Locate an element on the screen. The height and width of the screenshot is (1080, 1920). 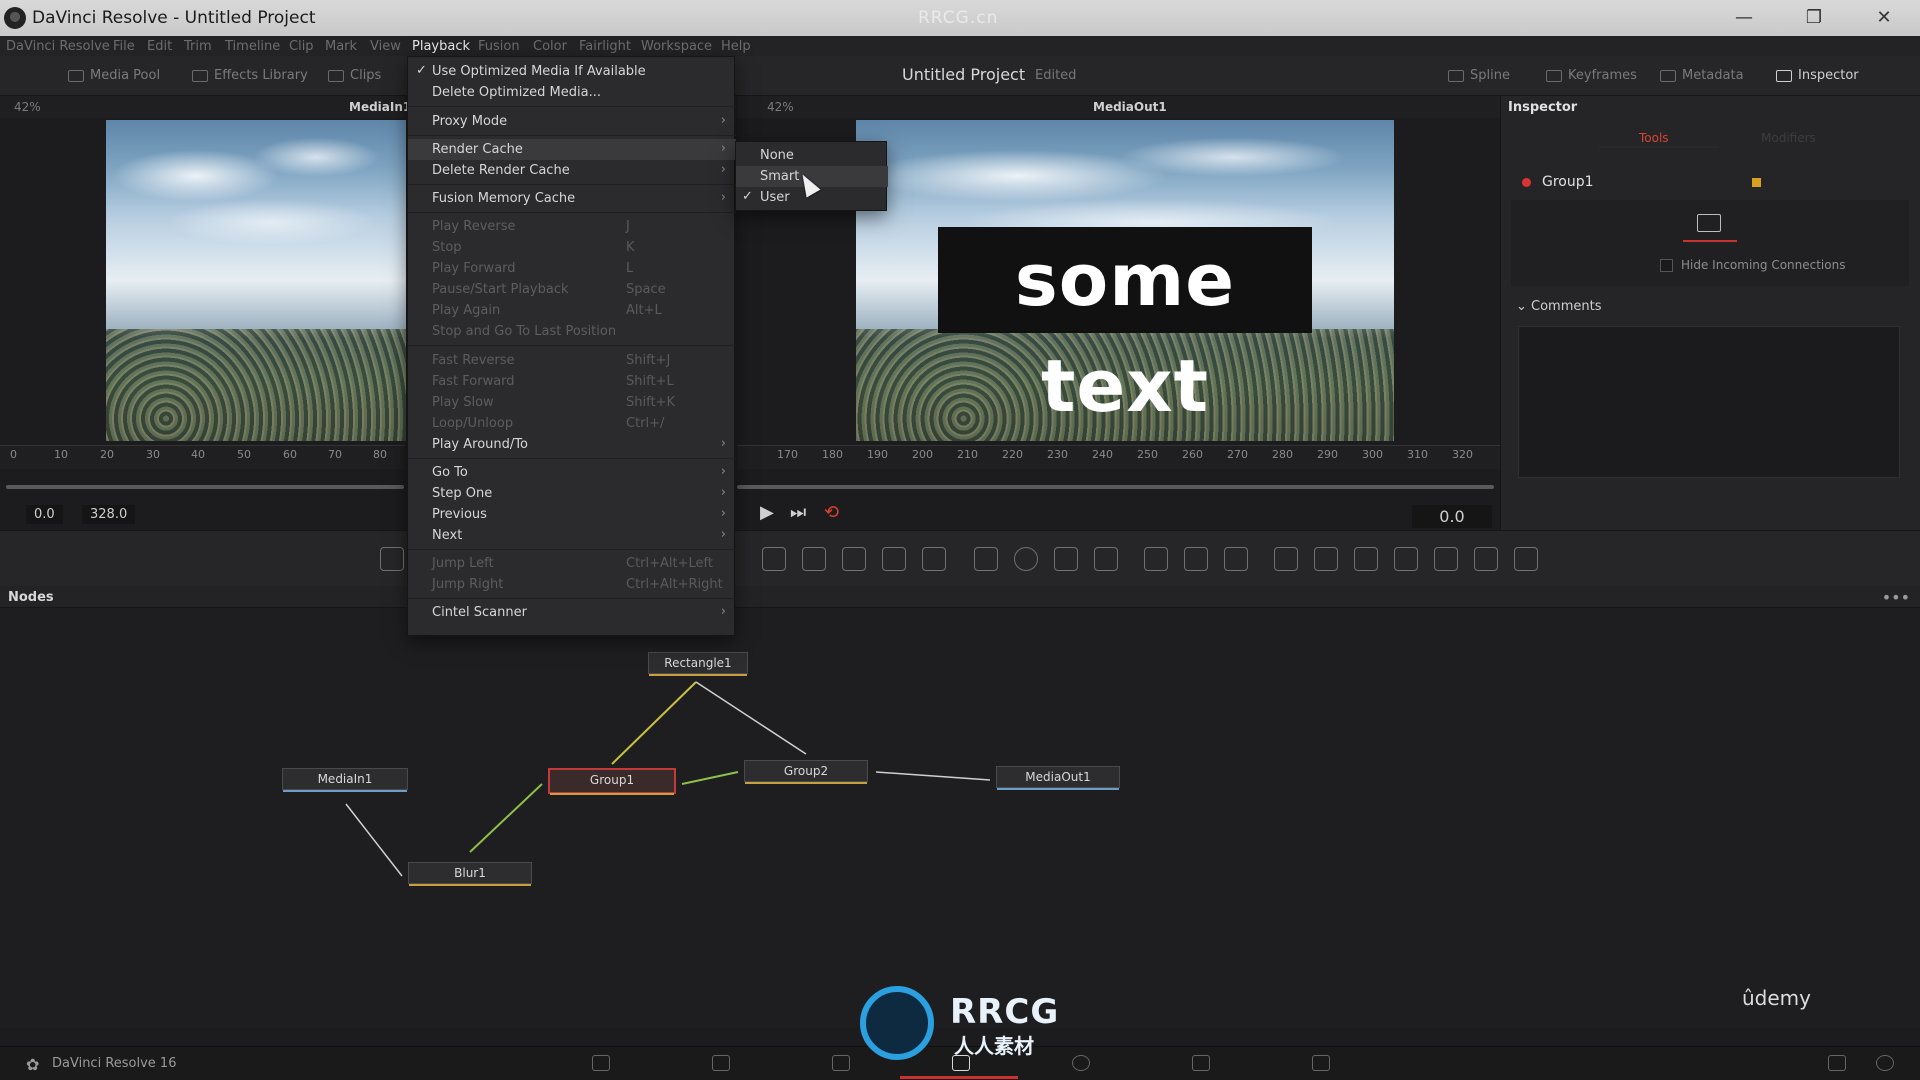
loop-button: ⟲ is located at coordinates (831, 512).